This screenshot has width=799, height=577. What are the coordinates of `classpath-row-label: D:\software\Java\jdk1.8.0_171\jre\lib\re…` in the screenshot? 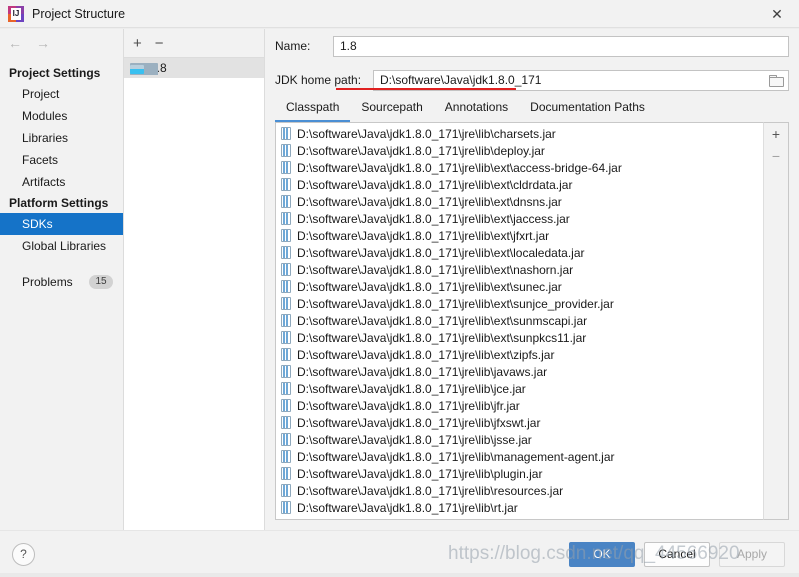 It's located at (430, 490).